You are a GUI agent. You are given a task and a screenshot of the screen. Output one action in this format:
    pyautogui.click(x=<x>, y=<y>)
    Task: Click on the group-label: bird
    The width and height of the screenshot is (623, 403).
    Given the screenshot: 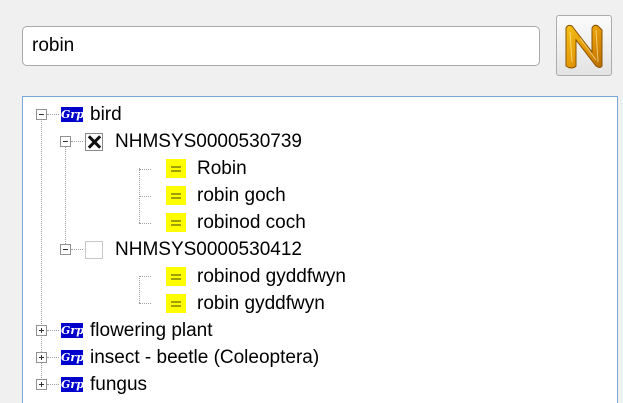 What is the action you would take?
    pyautogui.click(x=106, y=114)
    